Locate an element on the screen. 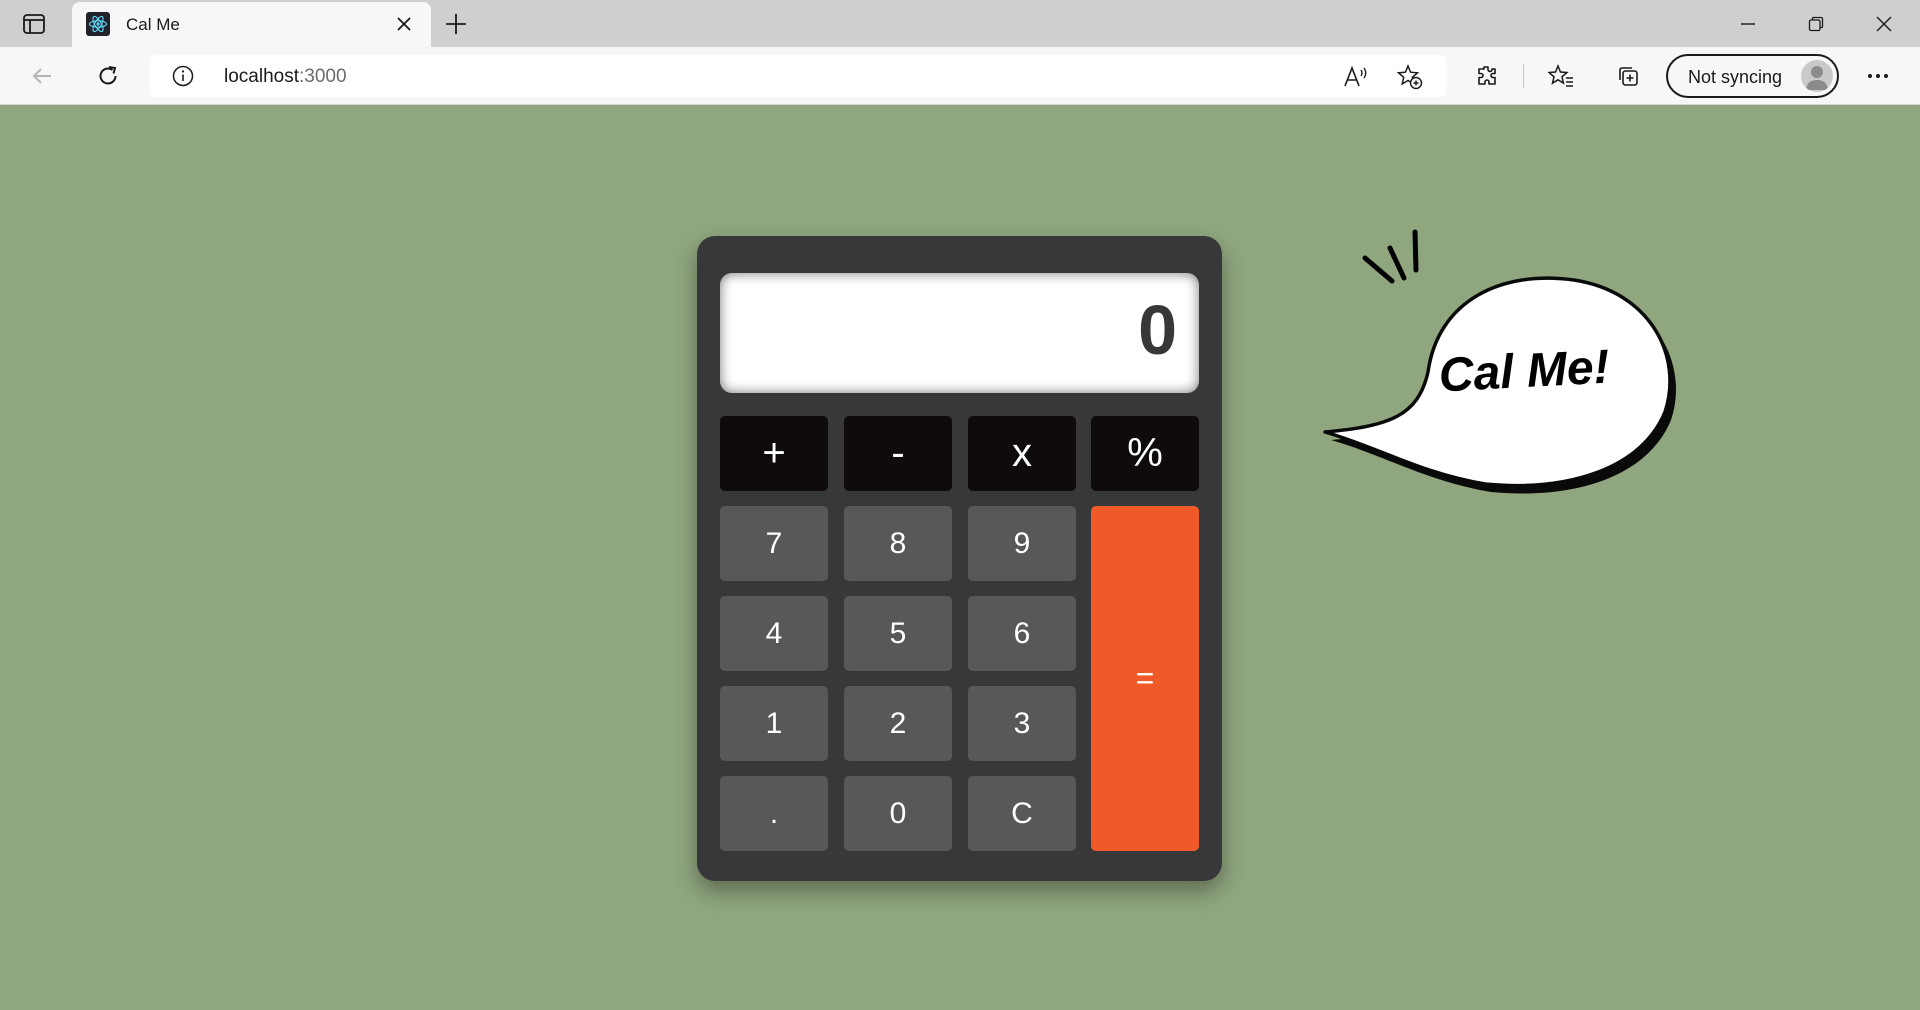  favorites-icon is located at coordinates (1561, 76).